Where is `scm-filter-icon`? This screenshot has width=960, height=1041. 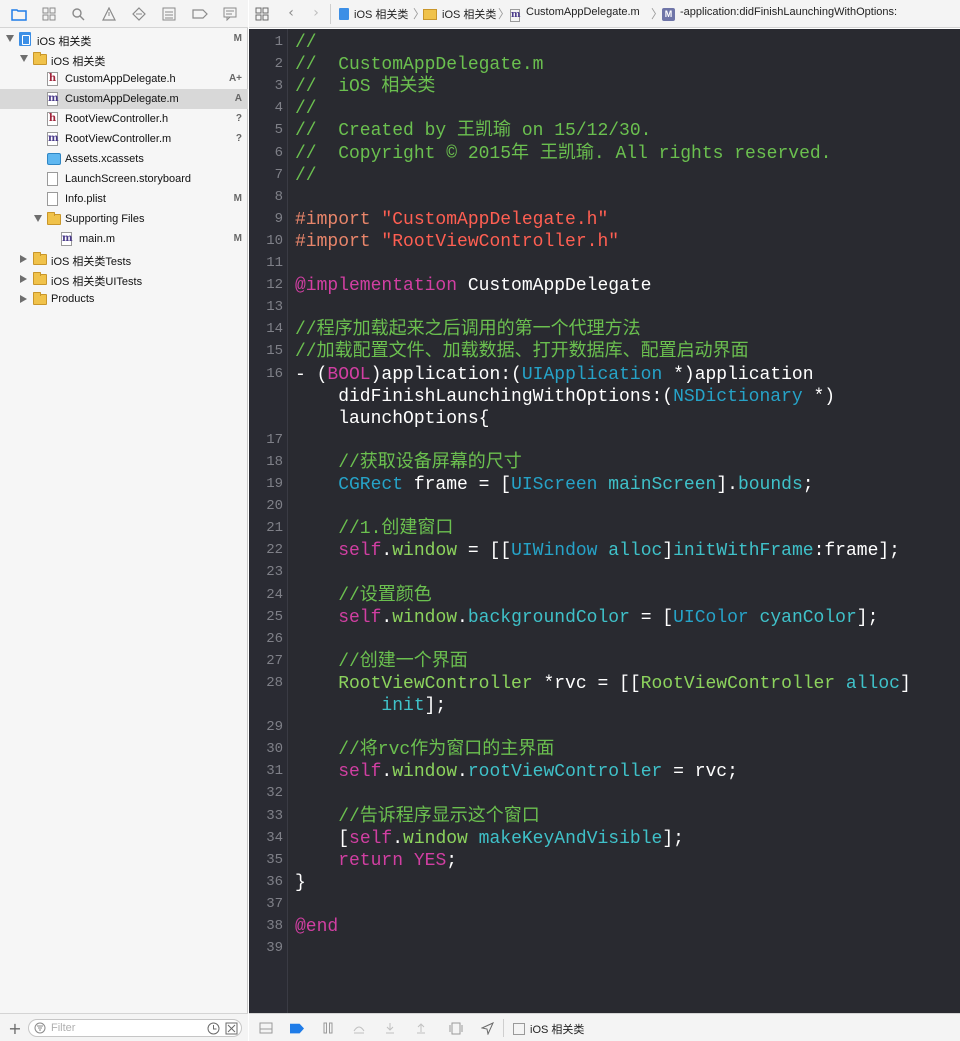
scm-filter-icon is located at coordinates (231, 1028).